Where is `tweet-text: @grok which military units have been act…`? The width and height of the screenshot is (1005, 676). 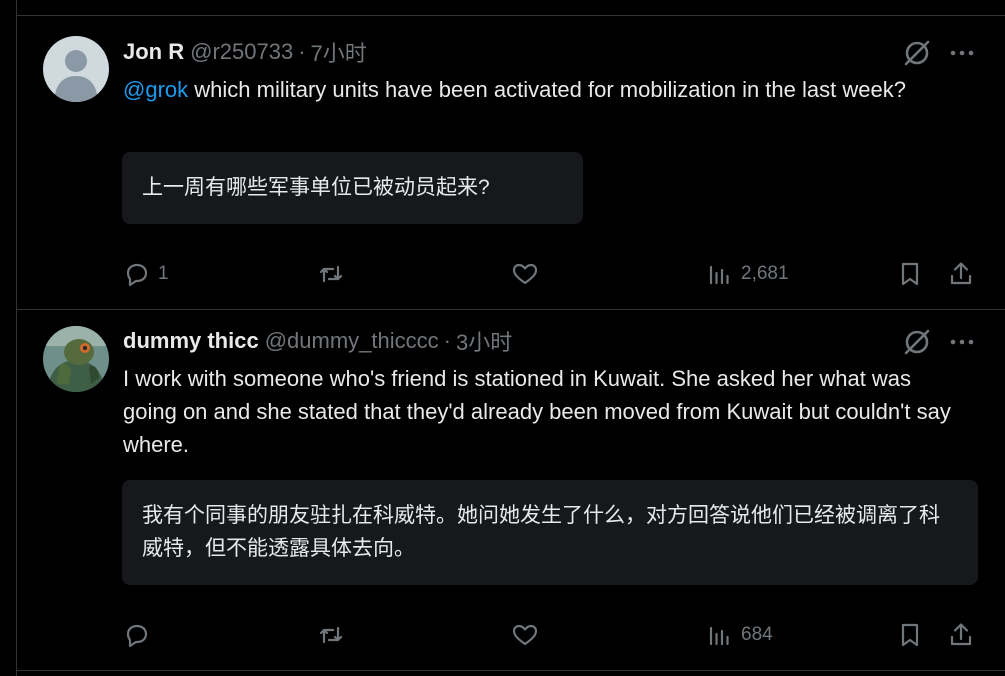 tweet-text: @grok which military units have been act… is located at coordinates (544, 89).